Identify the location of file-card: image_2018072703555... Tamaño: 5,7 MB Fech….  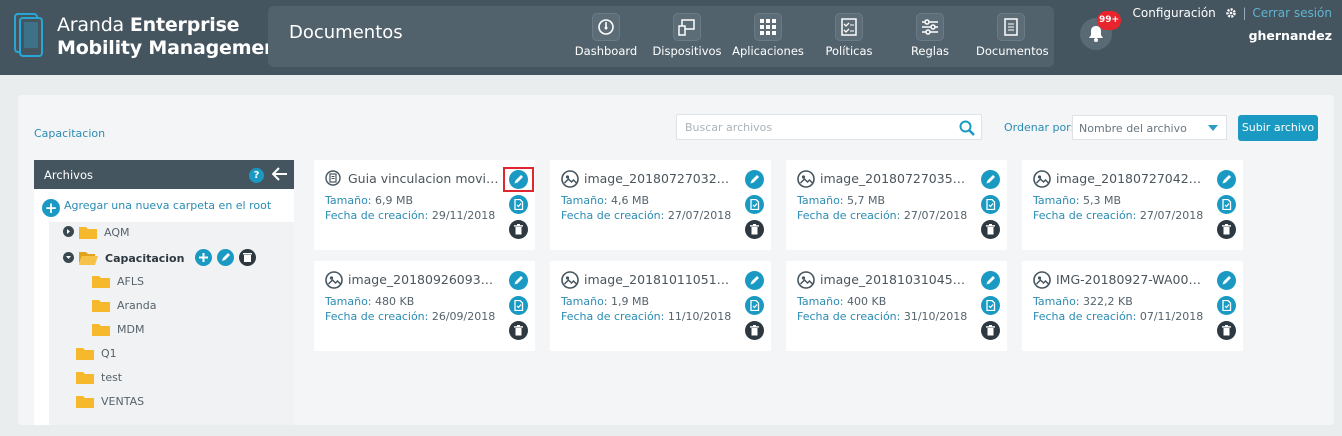
(896, 205).